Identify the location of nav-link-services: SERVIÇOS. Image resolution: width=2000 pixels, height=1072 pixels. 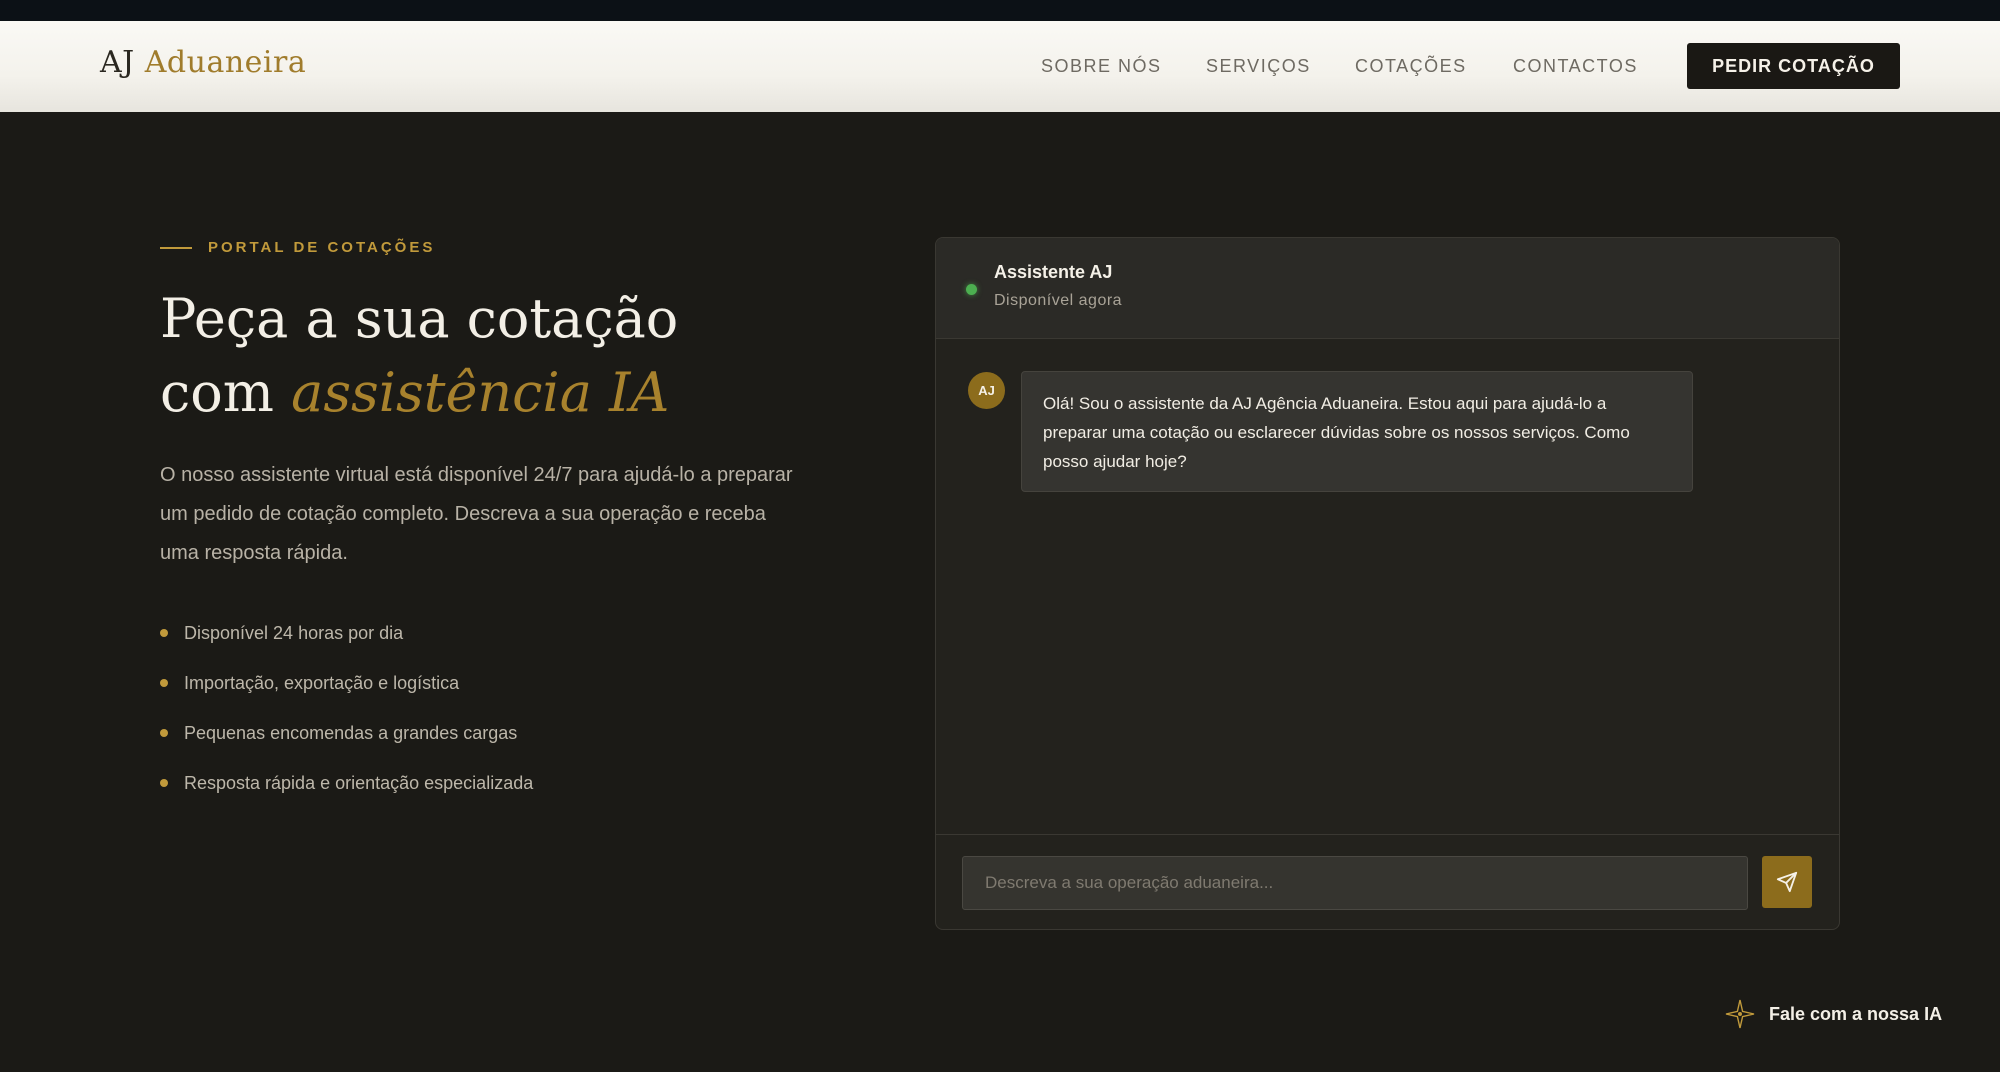
(1258, 66).